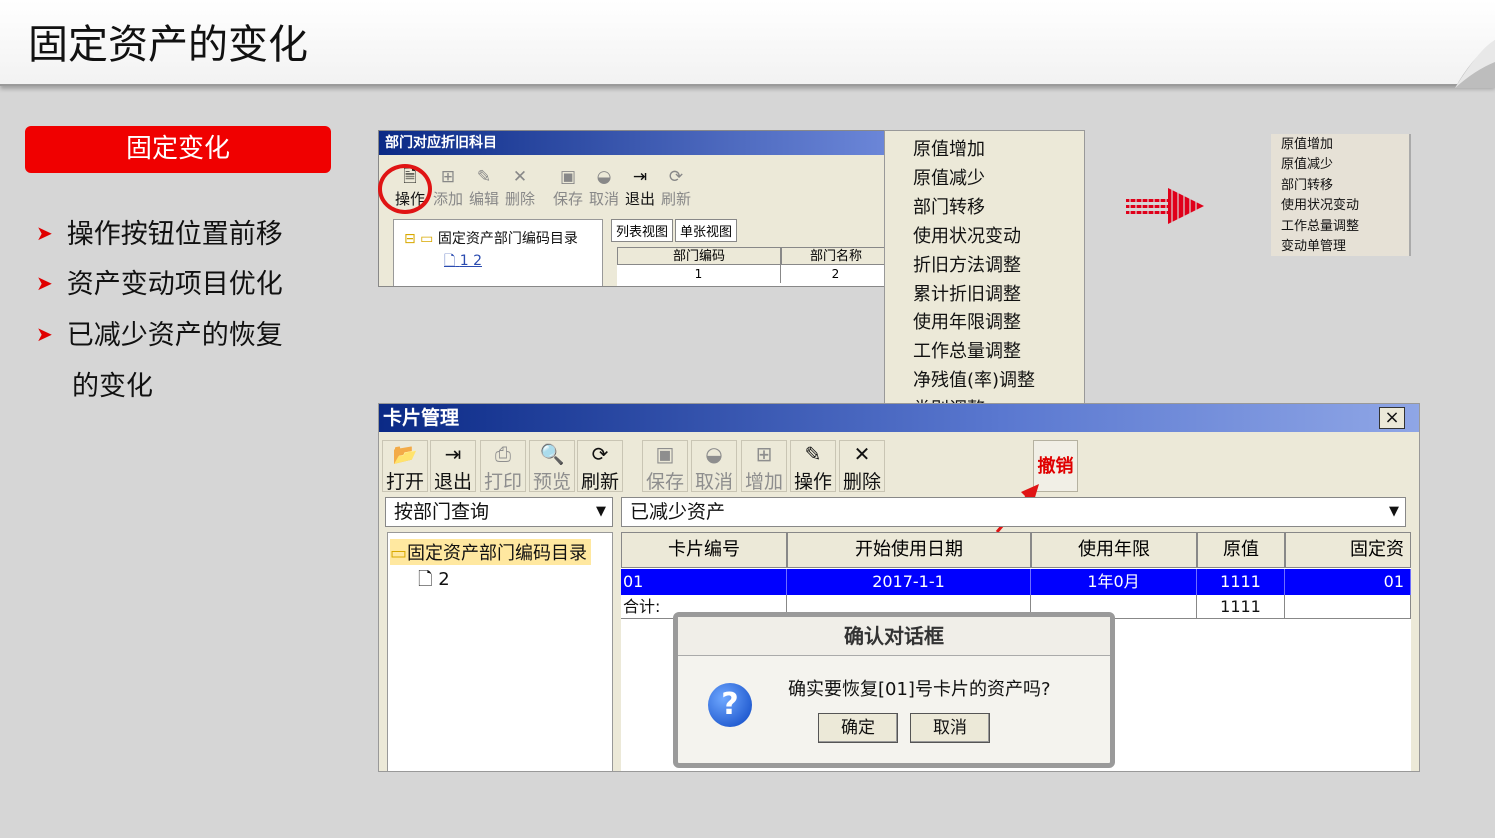 The width and height of the screenshot is (1495, 838). What do you see at coordinates (405, 189) in the screenshot?
I see `highlight-circle` at bounding box center [405, 189].